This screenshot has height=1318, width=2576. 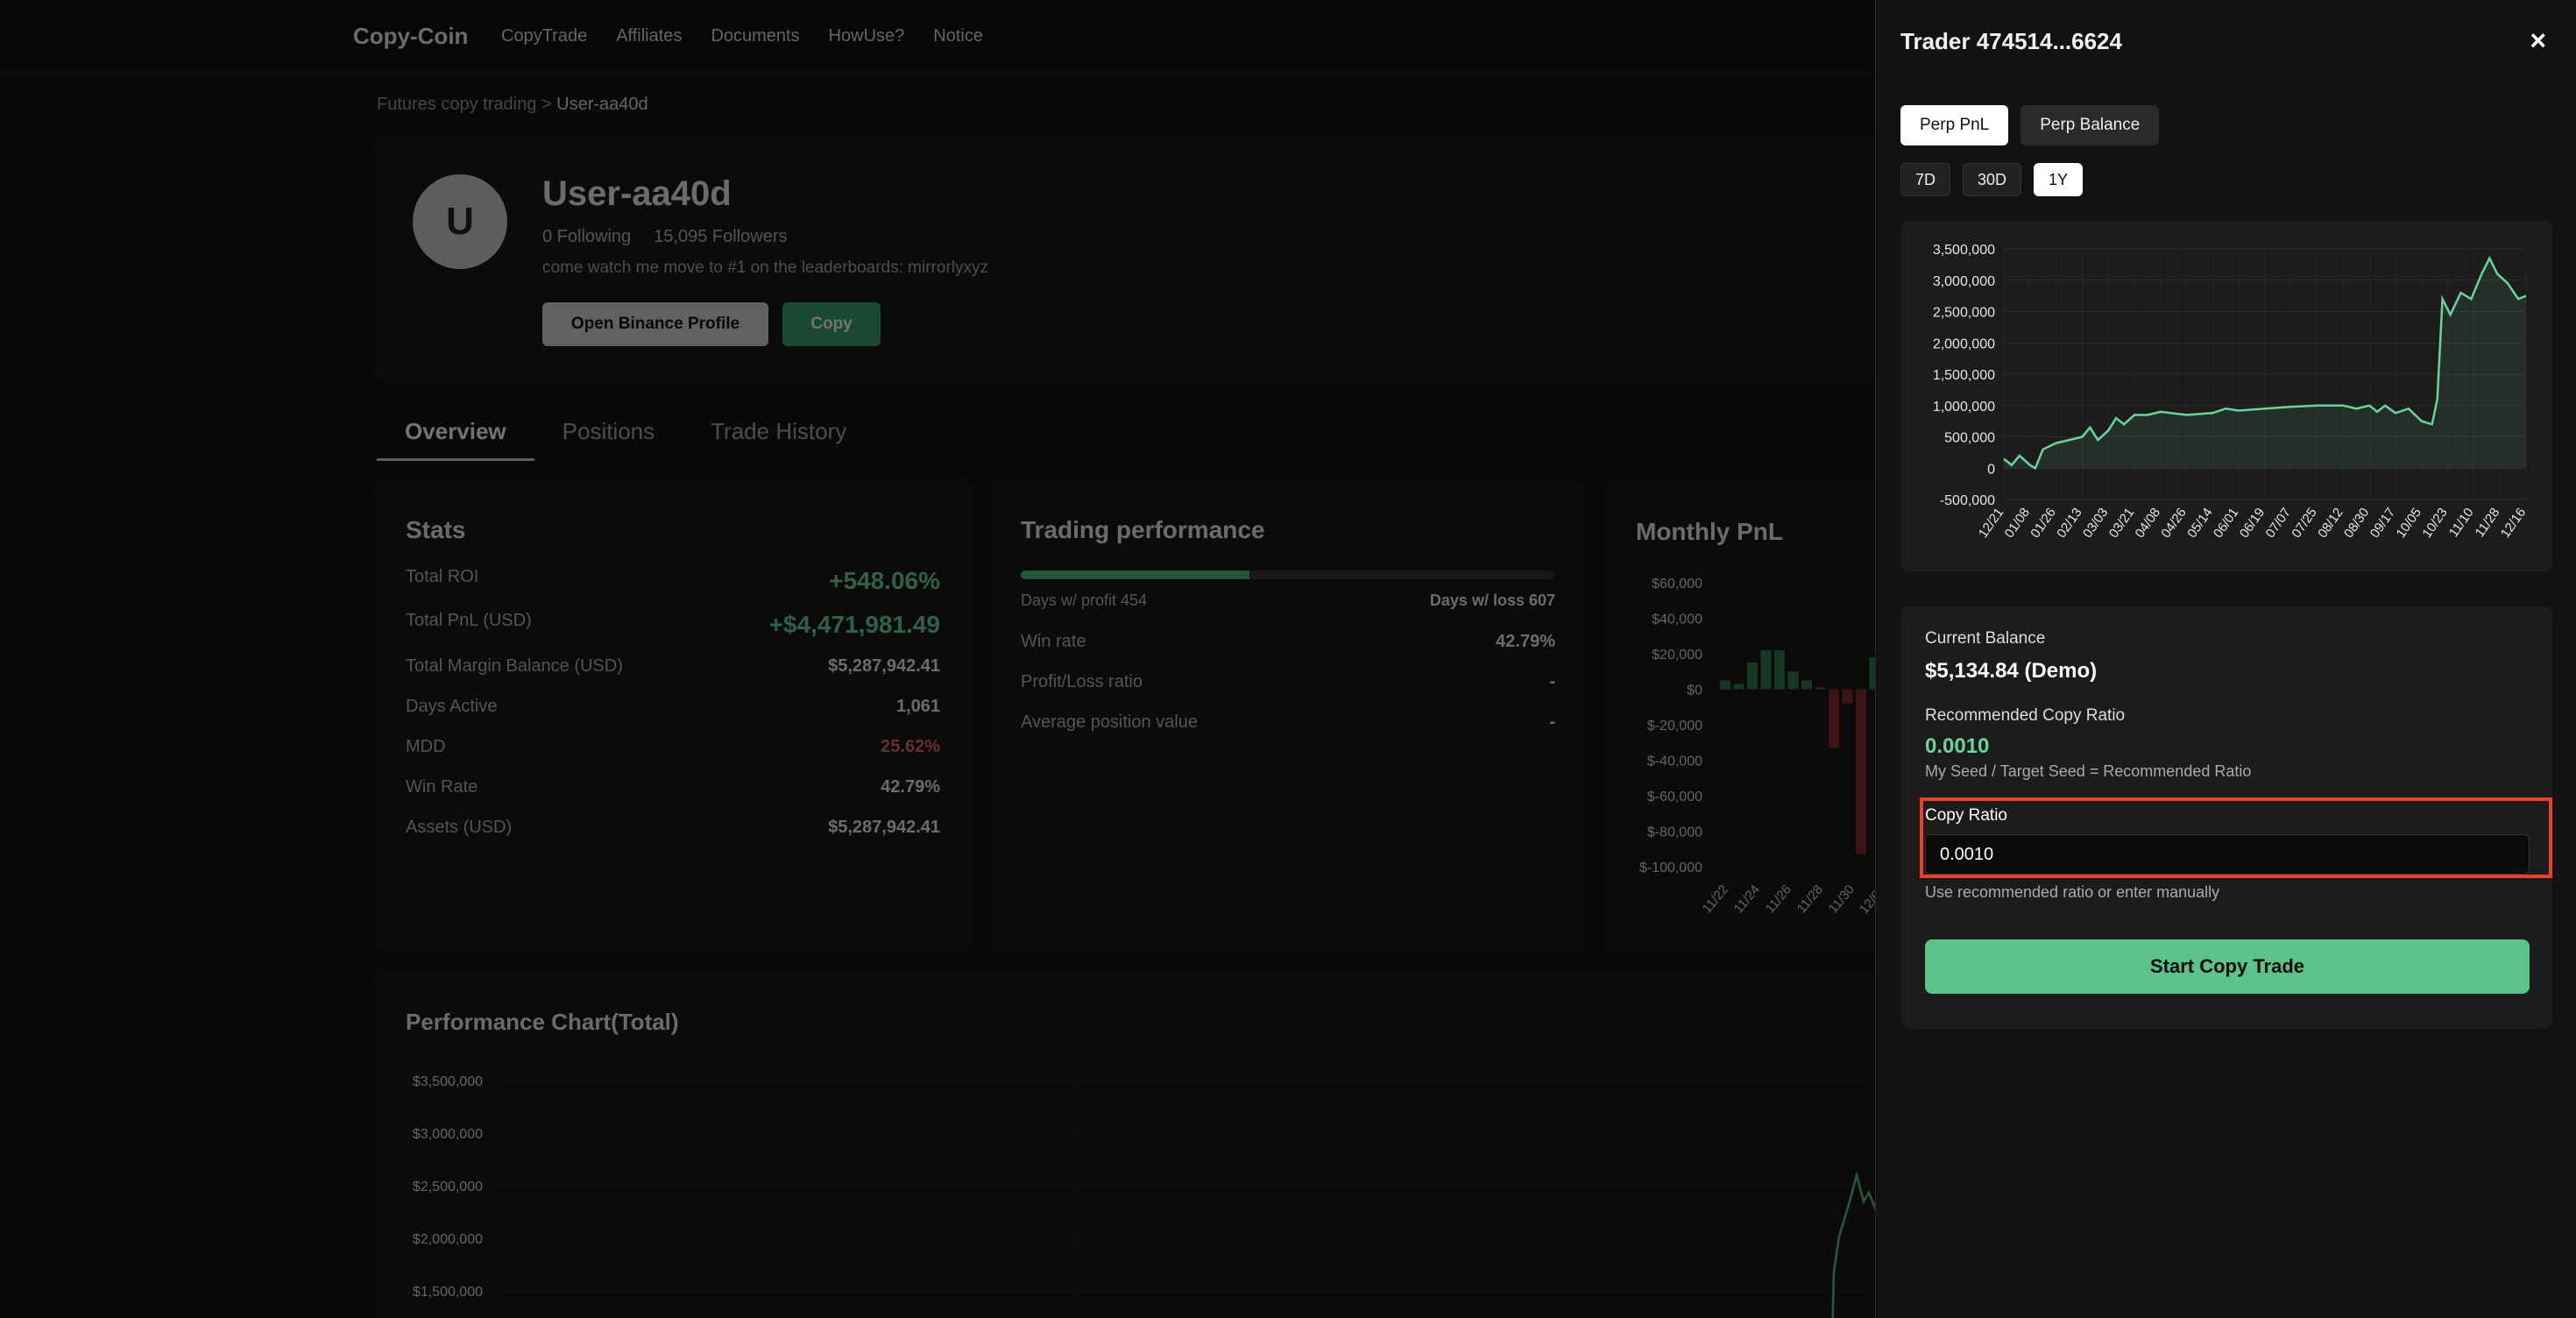 I want to click on tab-overview: Overview, so click(x=455, y=437).